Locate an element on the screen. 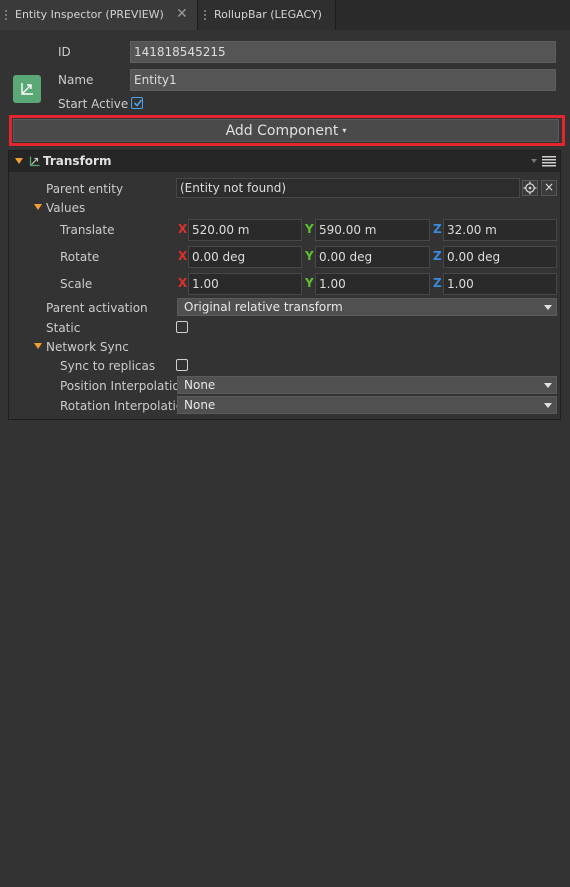 Image resolution: width=570 pixels, height=887 pixels. rotate-label: Rotate is located at coordinates (80, 257).